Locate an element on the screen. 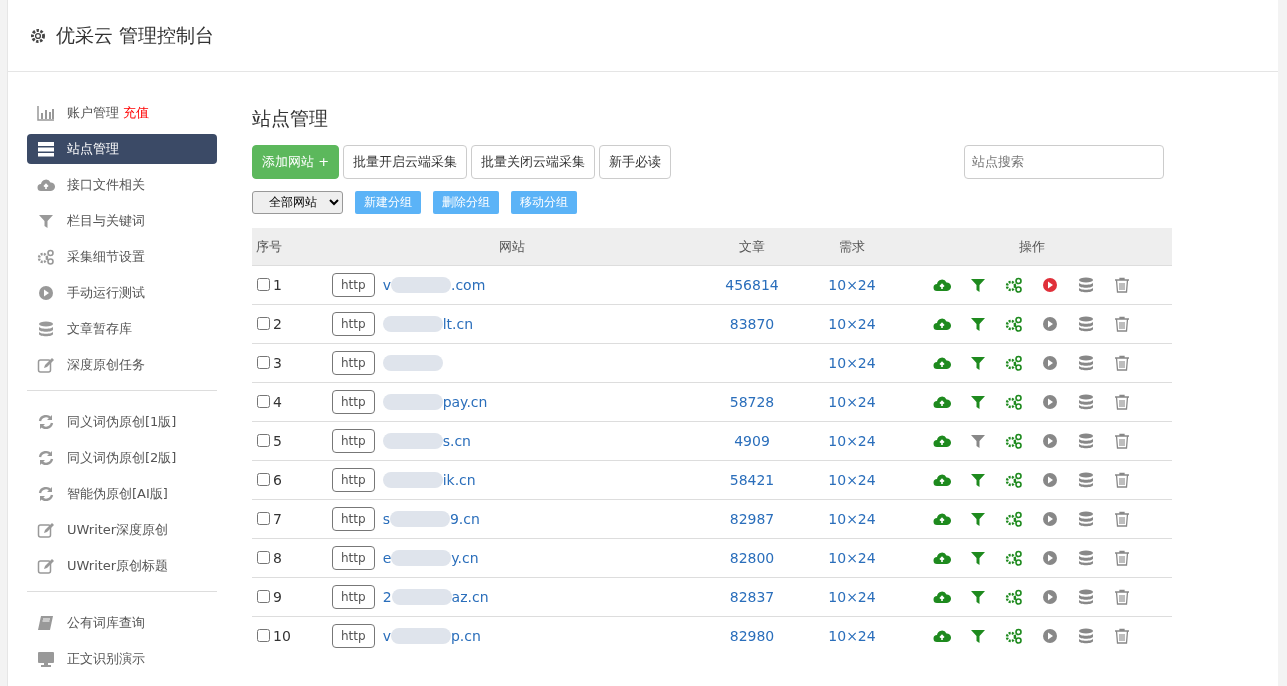  site-link: e is located at coordinates (387, 558).